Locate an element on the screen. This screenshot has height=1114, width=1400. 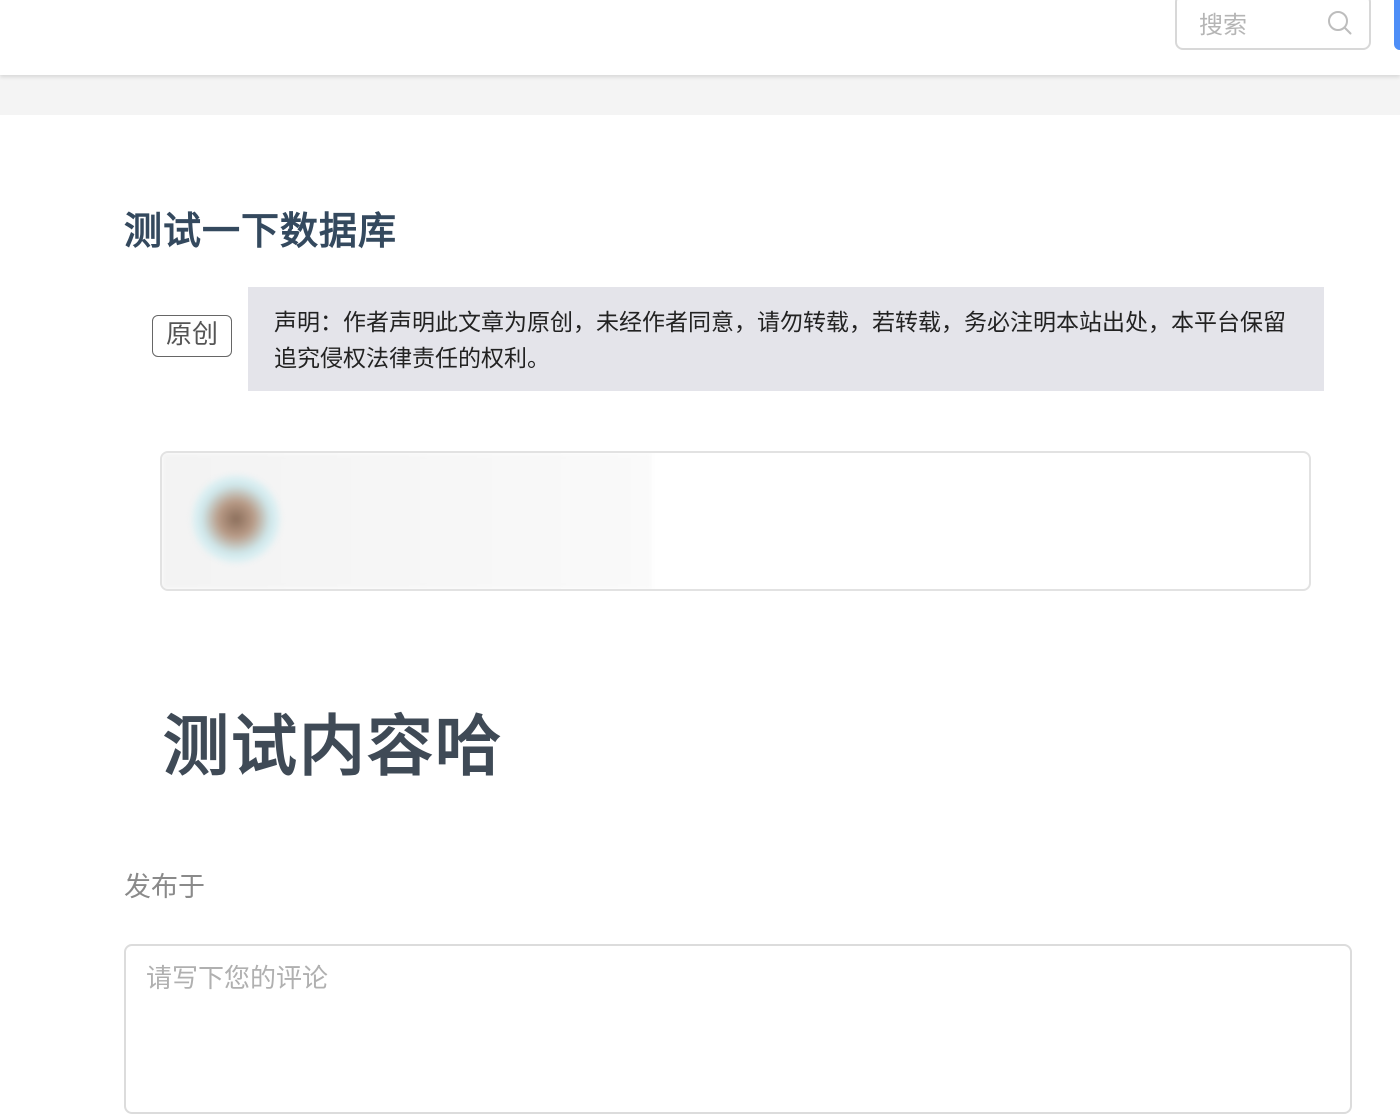
publish-info: 发布于 is located at coordinates (175, 884).